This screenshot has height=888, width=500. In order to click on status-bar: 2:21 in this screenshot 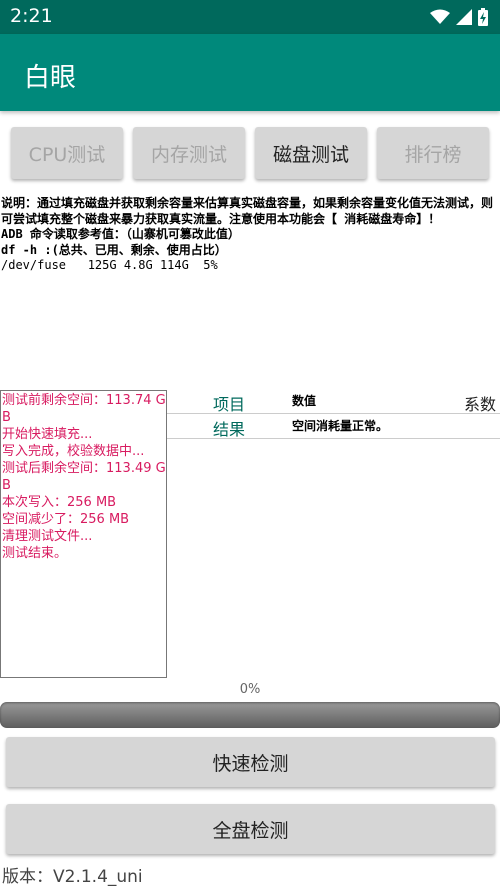, I will do `click(250, 17)`.